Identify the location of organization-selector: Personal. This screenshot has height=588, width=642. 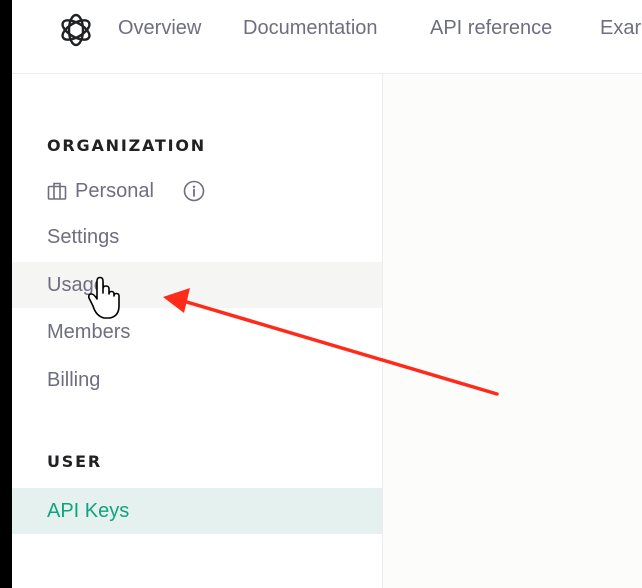
(197, 191).